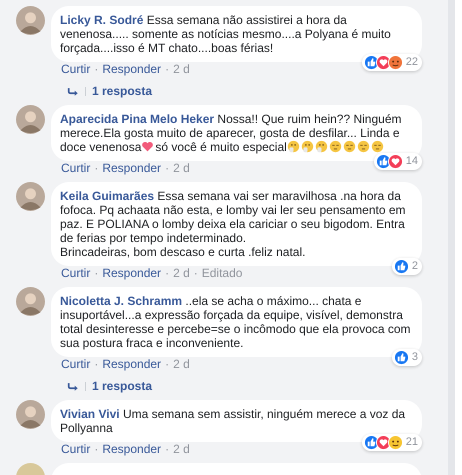 This screenshot has height=475, width=462. What do you see at coordinates (231, 133) in the screenshot?
I see `comment-text: Aparecida Pina Melo Heker Nossa!! Que ruim hein?? Ninguém merece.Ela gosta muito de aparecer, gosta de desfilar... Linda e doce venenosa só você é muito especial` at bounding box center [231, 133].